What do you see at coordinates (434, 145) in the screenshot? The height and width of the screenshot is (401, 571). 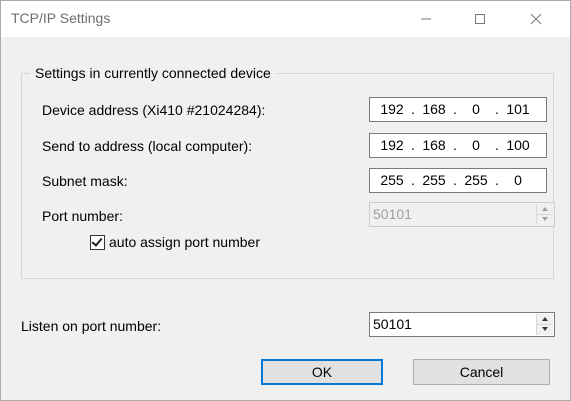 I see `send-to-address-octet-2: 168` at bounding box center [434, 145].